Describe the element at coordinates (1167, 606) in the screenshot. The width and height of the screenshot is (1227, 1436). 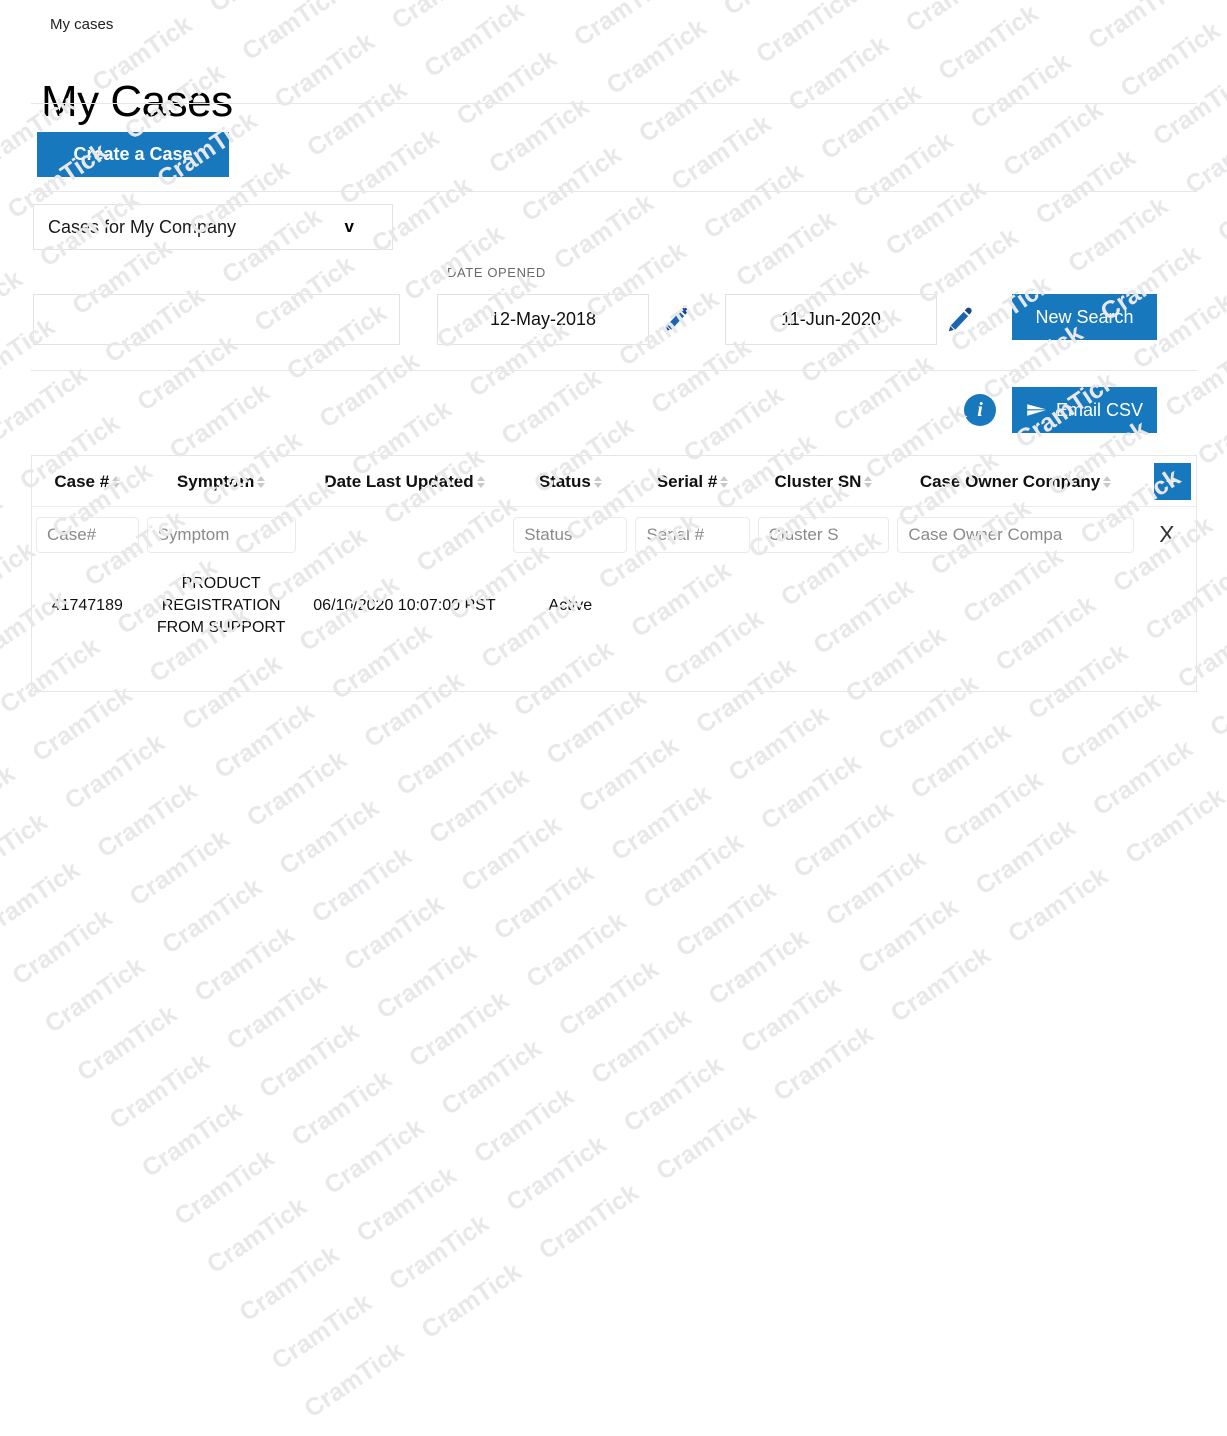
I see `row-spacer-cell` at that location.